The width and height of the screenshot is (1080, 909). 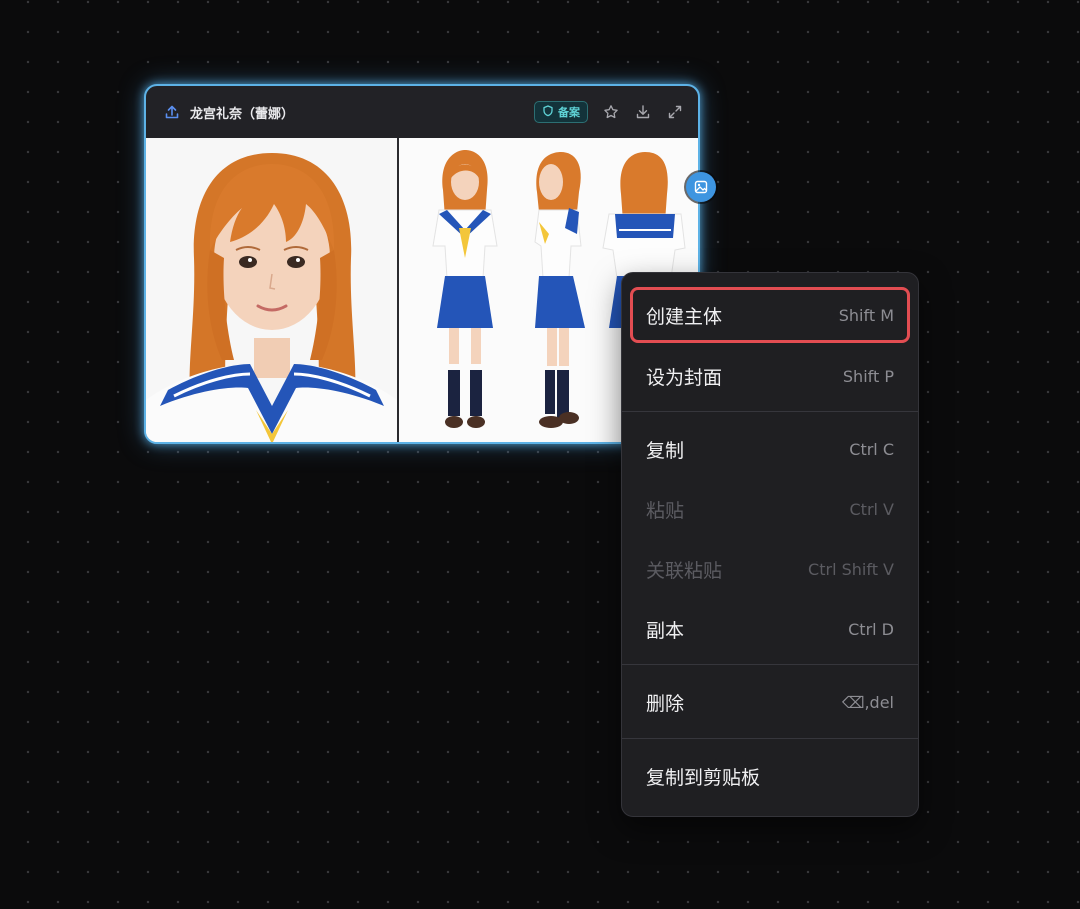 I want to click on menu-item-shortcut: Ctrl C, so click(x=871, y=449).